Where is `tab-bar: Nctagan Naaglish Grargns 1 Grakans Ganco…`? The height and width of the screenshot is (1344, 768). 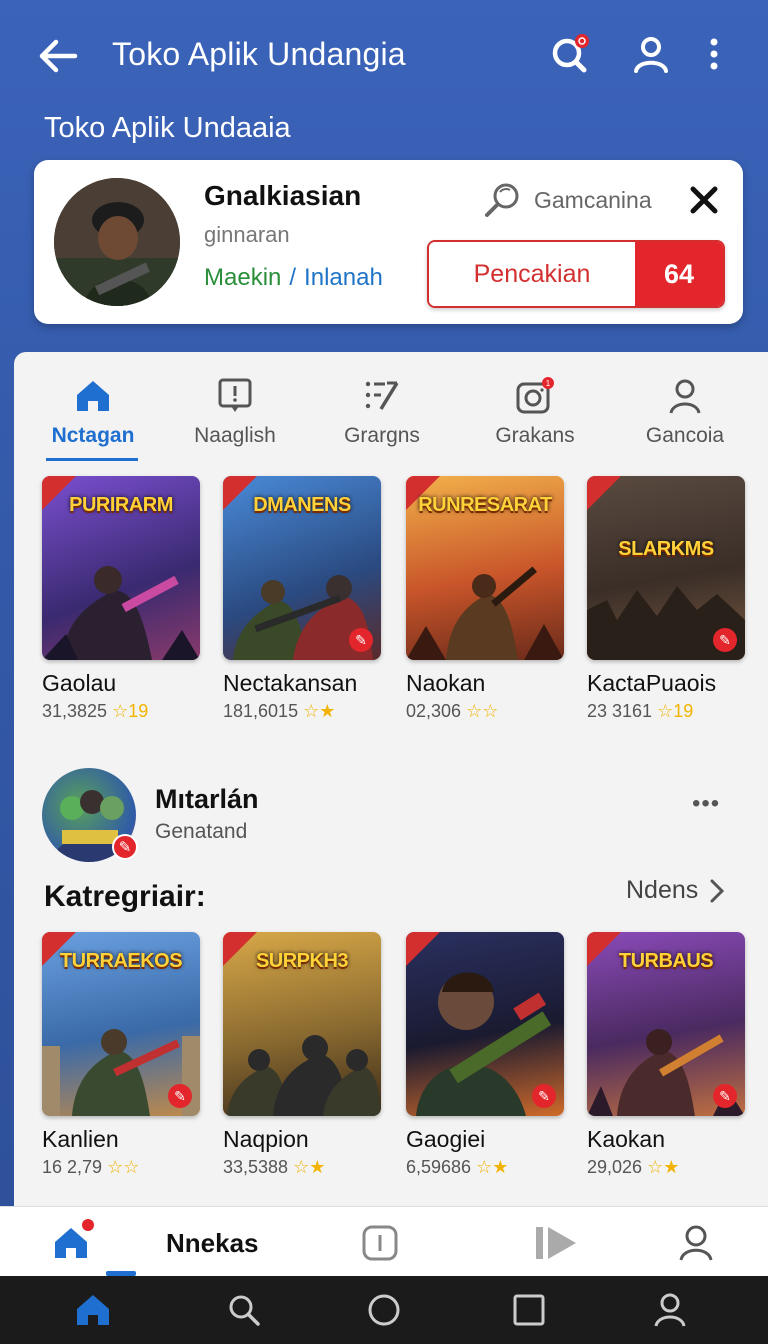 tab-bar: Nctagan Naaglish Grargns 1 Grakans Ganco… is located at coordinates (391, 417).